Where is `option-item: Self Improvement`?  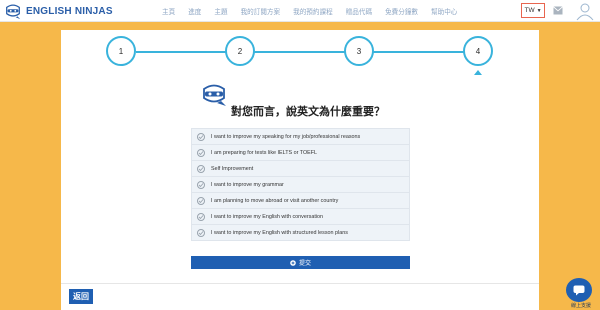
option-item: Self Improvement is located at coordinates (300, 168).